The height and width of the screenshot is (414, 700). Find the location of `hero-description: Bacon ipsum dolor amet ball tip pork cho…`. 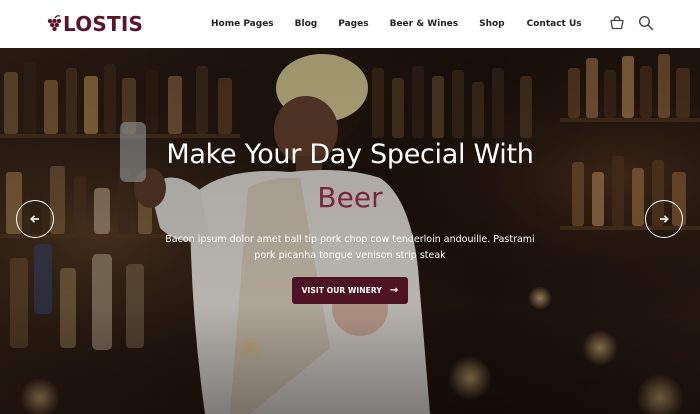

hero-description: Bacon ipsum dolor amet ball tip pork cho… is located at coordinates (350, 248).